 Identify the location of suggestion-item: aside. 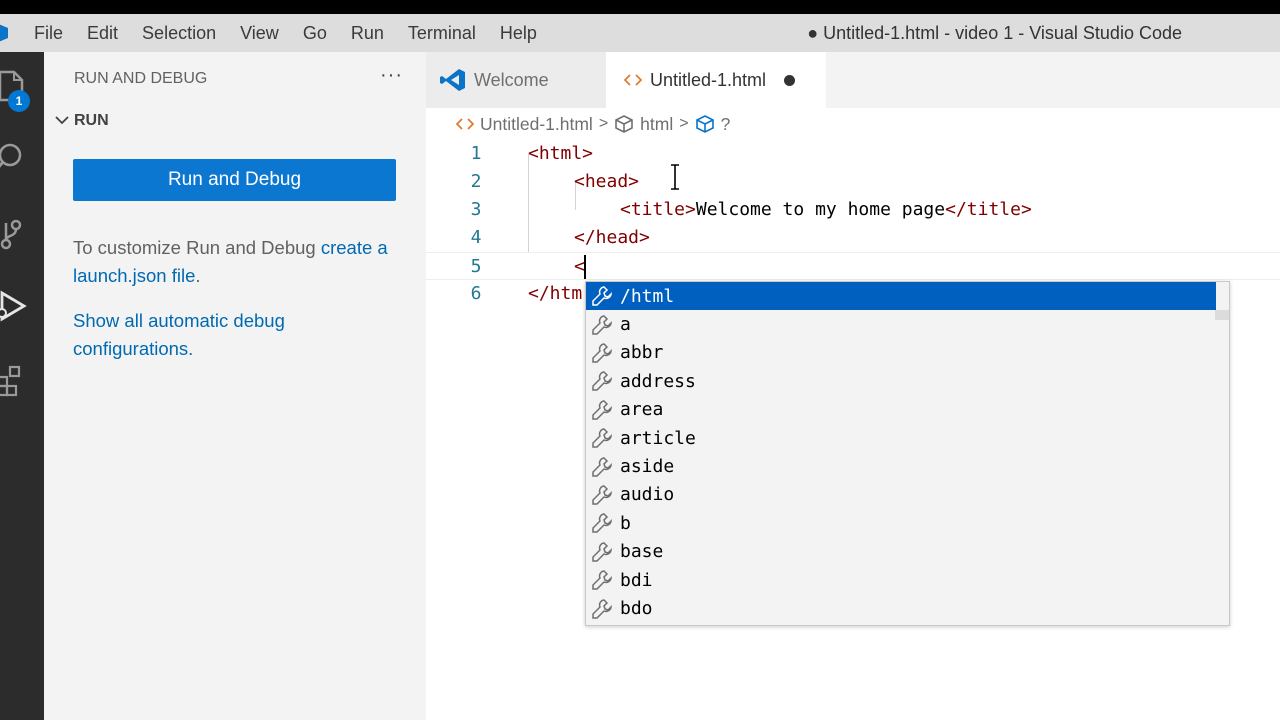
(901, 466).